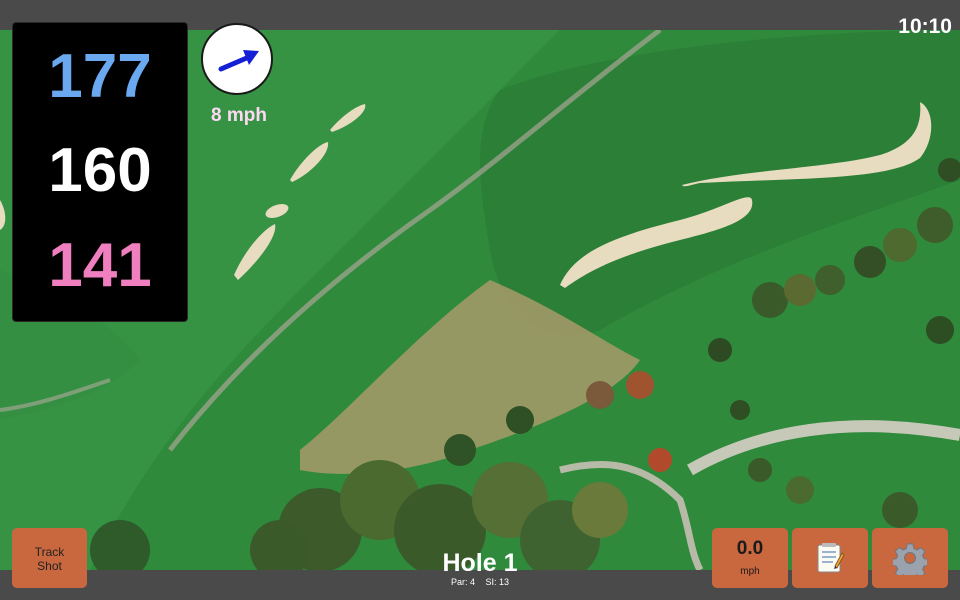 Image resolution: width=960 pixels, height=600 pixels. Describe the element at coordinates (750, 548) in the screenshot. I see `speed-value: 0.0` at that location.